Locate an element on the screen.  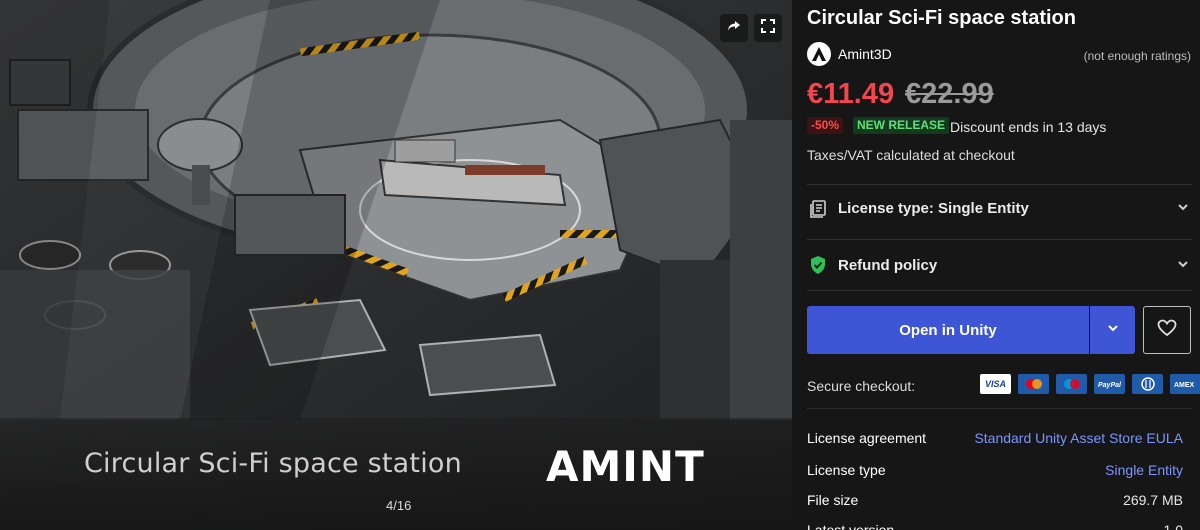
refund-policy-label: Refund policy is located at coordinates (888, 265).